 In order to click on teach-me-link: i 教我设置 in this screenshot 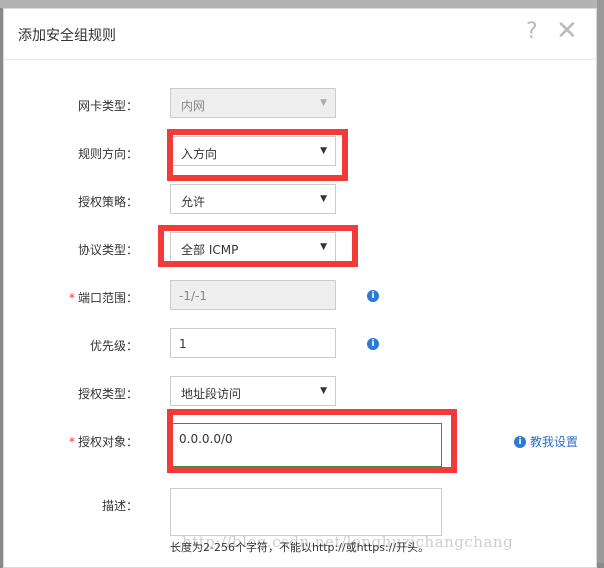, I will do `click(546, 441)`.